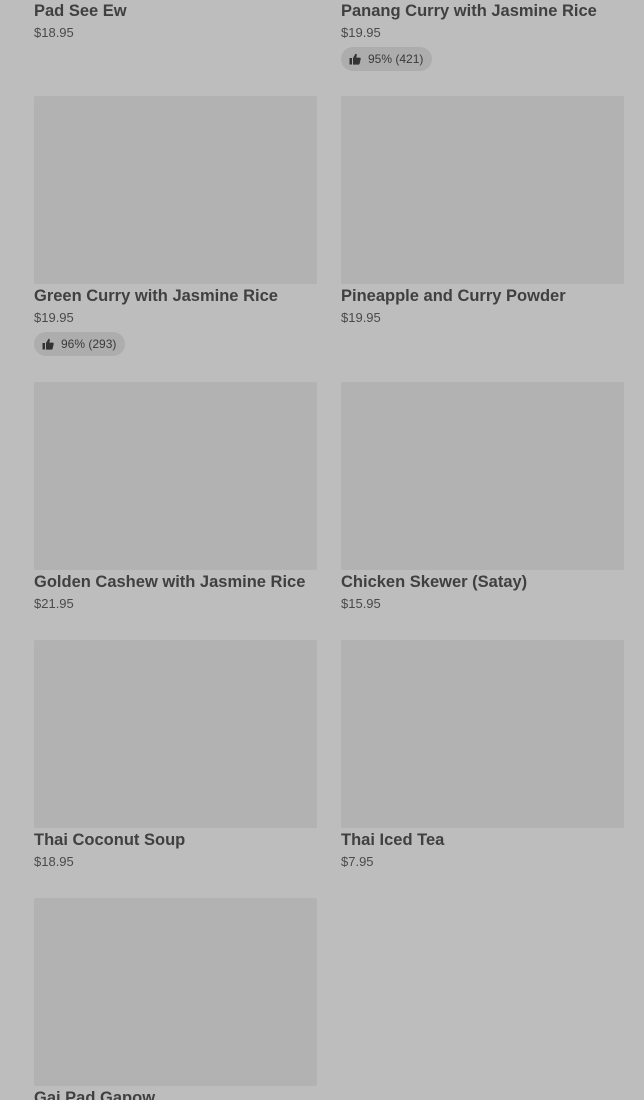 This screenshot has width=644, height=1100. Describe the element at coordinates (453, 296) in the screenshot. I see `menu-item-name: Pineapple and Curry Powder` at that location.